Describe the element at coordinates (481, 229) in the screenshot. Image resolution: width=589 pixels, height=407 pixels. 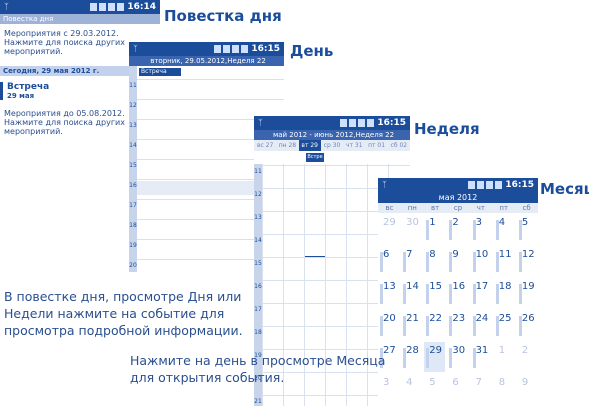
I see `day-cell: 3` at that location.